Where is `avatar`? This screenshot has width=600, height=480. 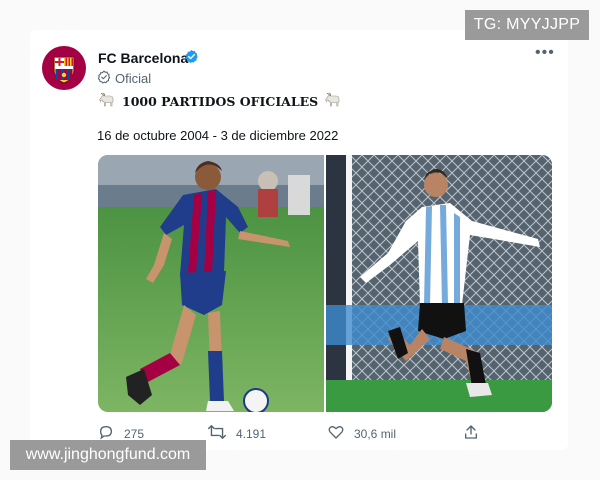 avatar is located at coordinates (64, 68).